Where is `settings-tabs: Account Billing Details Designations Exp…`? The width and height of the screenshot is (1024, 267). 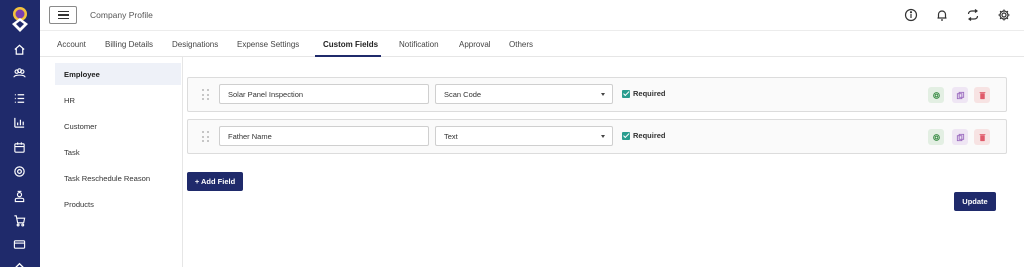 settings-tabs: Account Billing Details Designations Exp… is located at coordinates (532, 44).